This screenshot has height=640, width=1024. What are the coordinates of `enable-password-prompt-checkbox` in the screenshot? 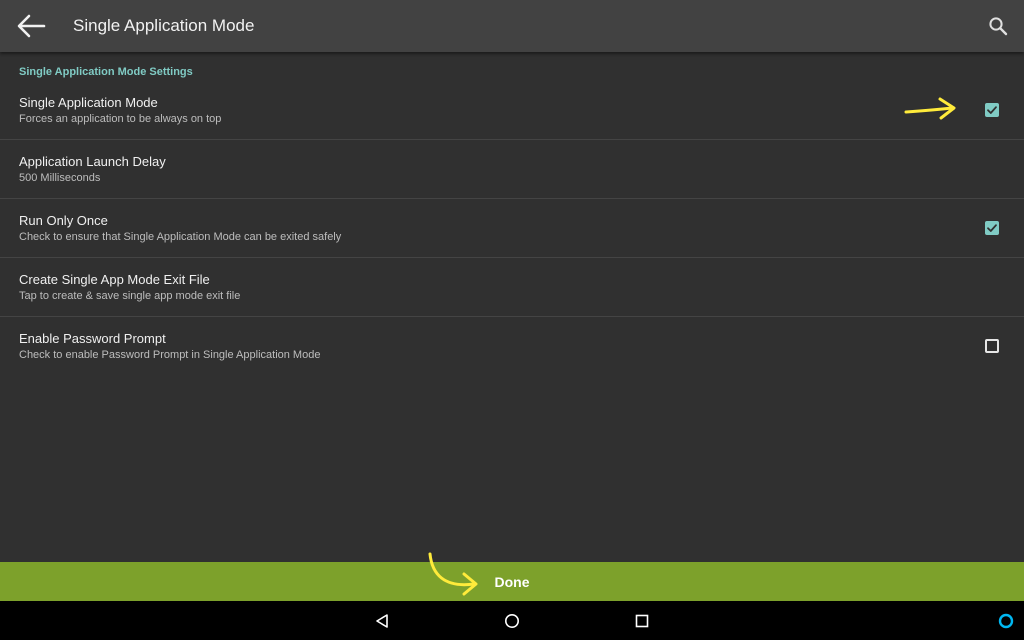 It's located at (992, 346).